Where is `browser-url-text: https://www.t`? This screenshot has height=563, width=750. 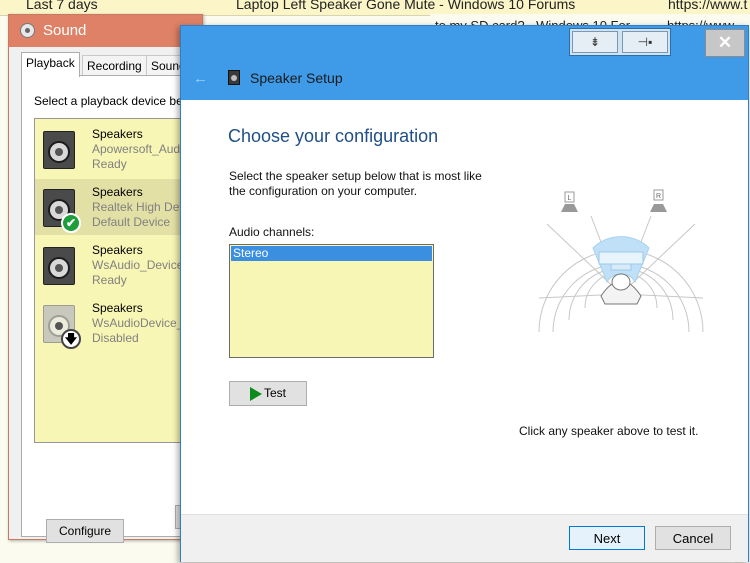
browser-url-text: https://www.t is located at coordinates (708, 6).